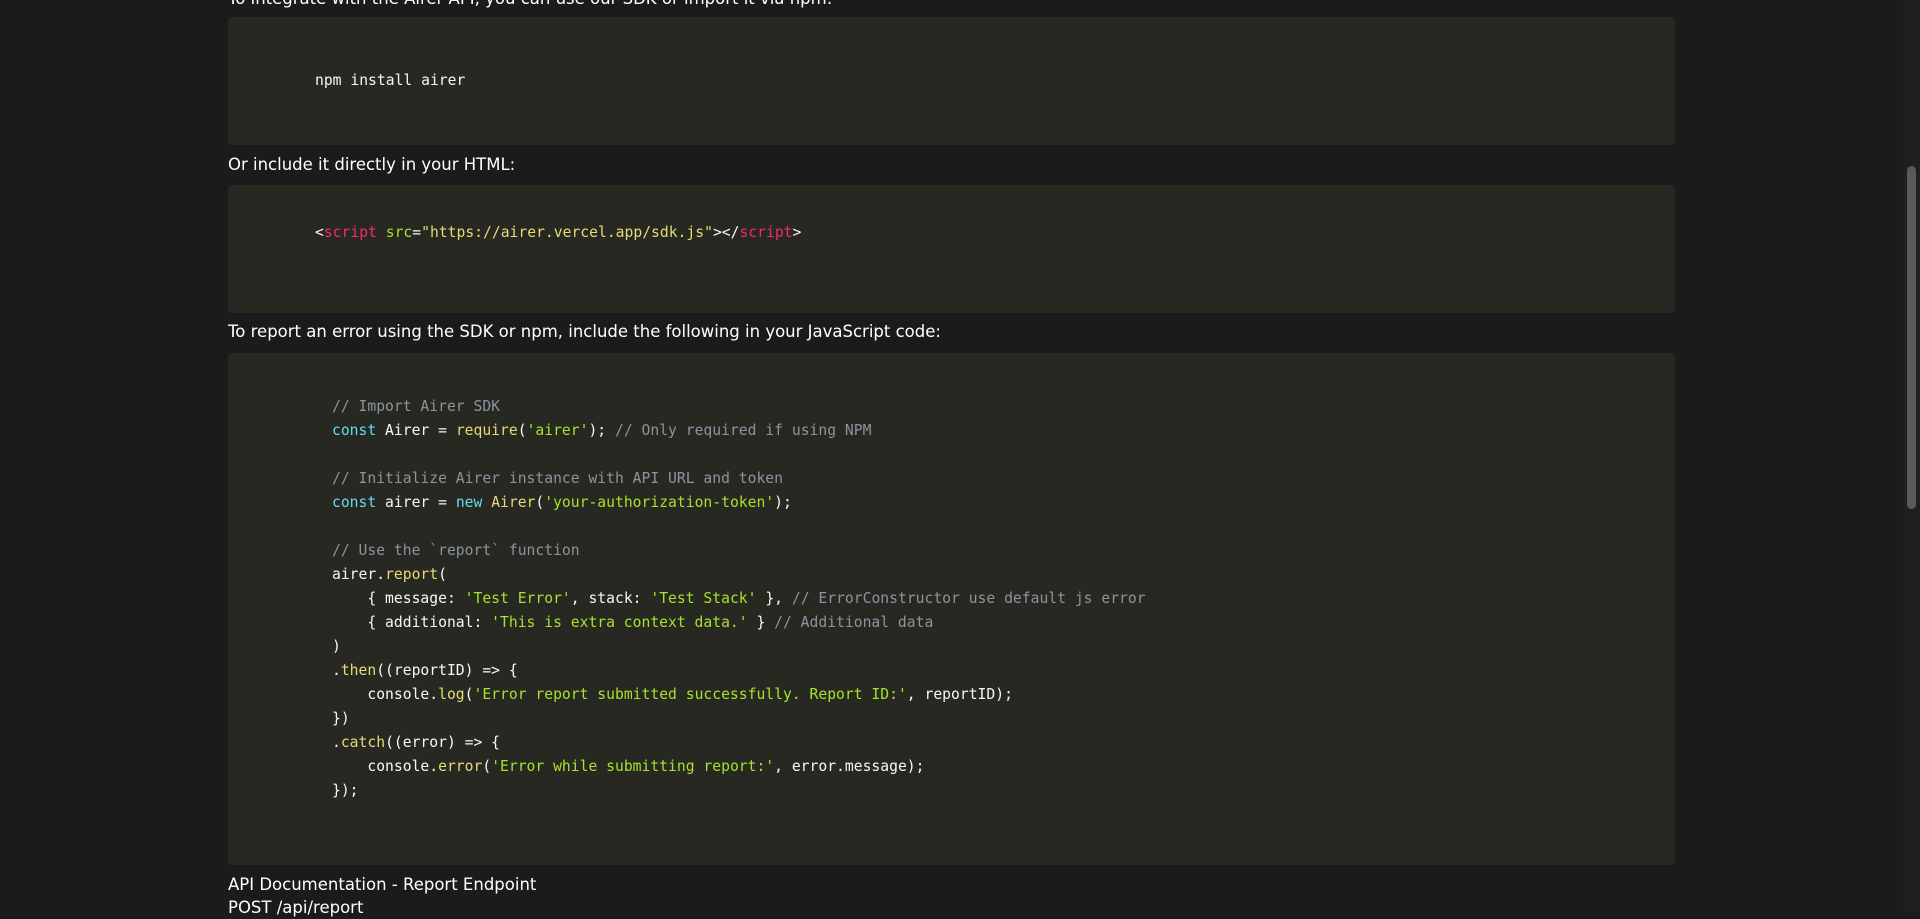 The width and height of the screenshot is (1920, 919). Describe the element at coordinates (557, 430) in the screenshot. I see `code-token: 'airer'` at that location.